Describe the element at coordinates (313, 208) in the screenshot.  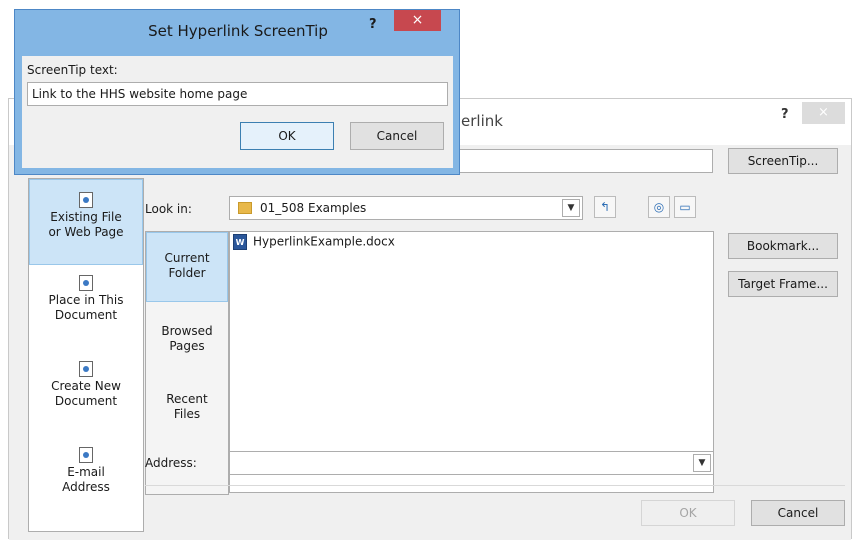
I see `look-in-value: 01_508 Examples` at that location.